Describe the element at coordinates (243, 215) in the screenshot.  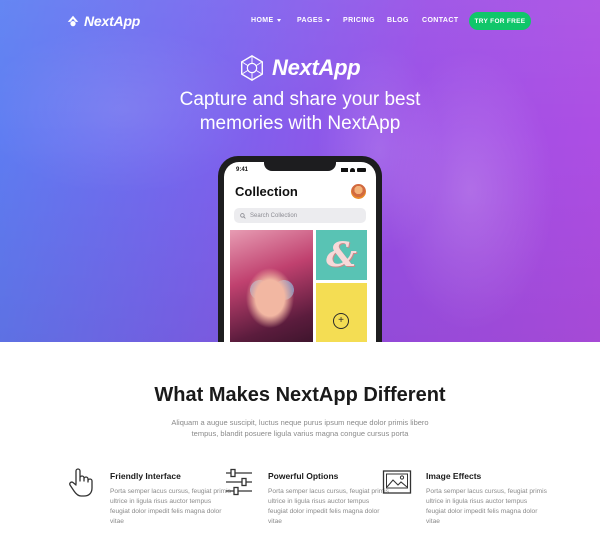
I see `search-icon` at that location.